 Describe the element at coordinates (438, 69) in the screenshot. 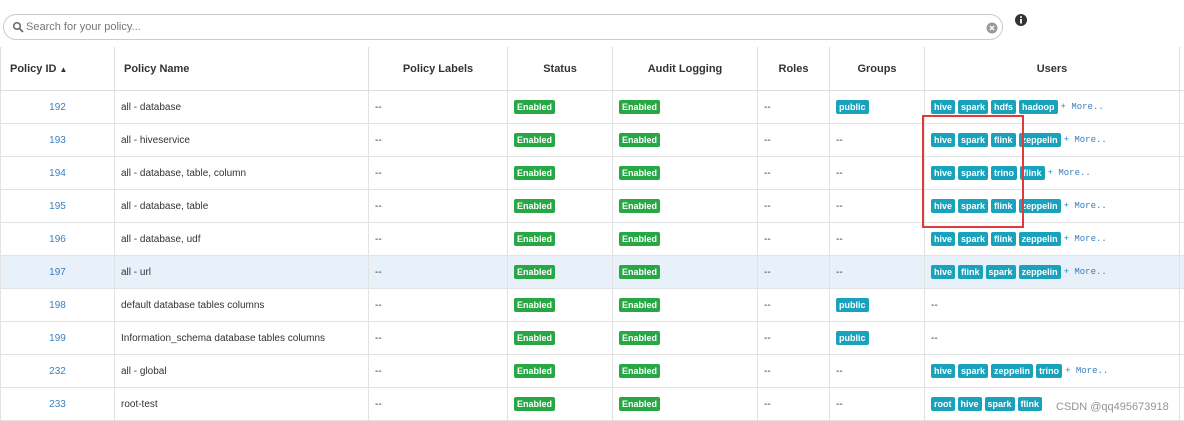

I see `col-policy-labels: Policy Labels` at that location.